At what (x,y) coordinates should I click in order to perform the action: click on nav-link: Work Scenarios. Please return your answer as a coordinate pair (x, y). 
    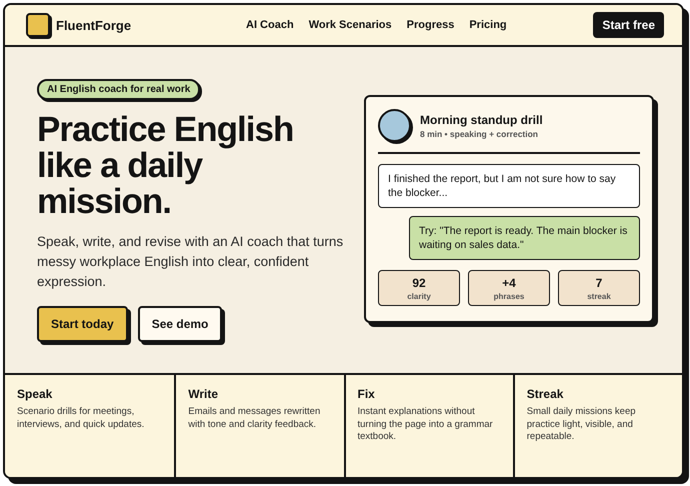
    Looking at the image, I should click on (350, 25).